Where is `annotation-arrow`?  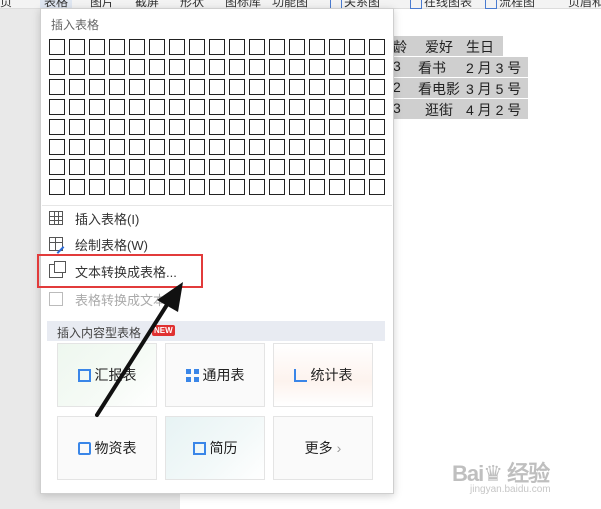
annotation-arrow is located at coordinates (139, 349).